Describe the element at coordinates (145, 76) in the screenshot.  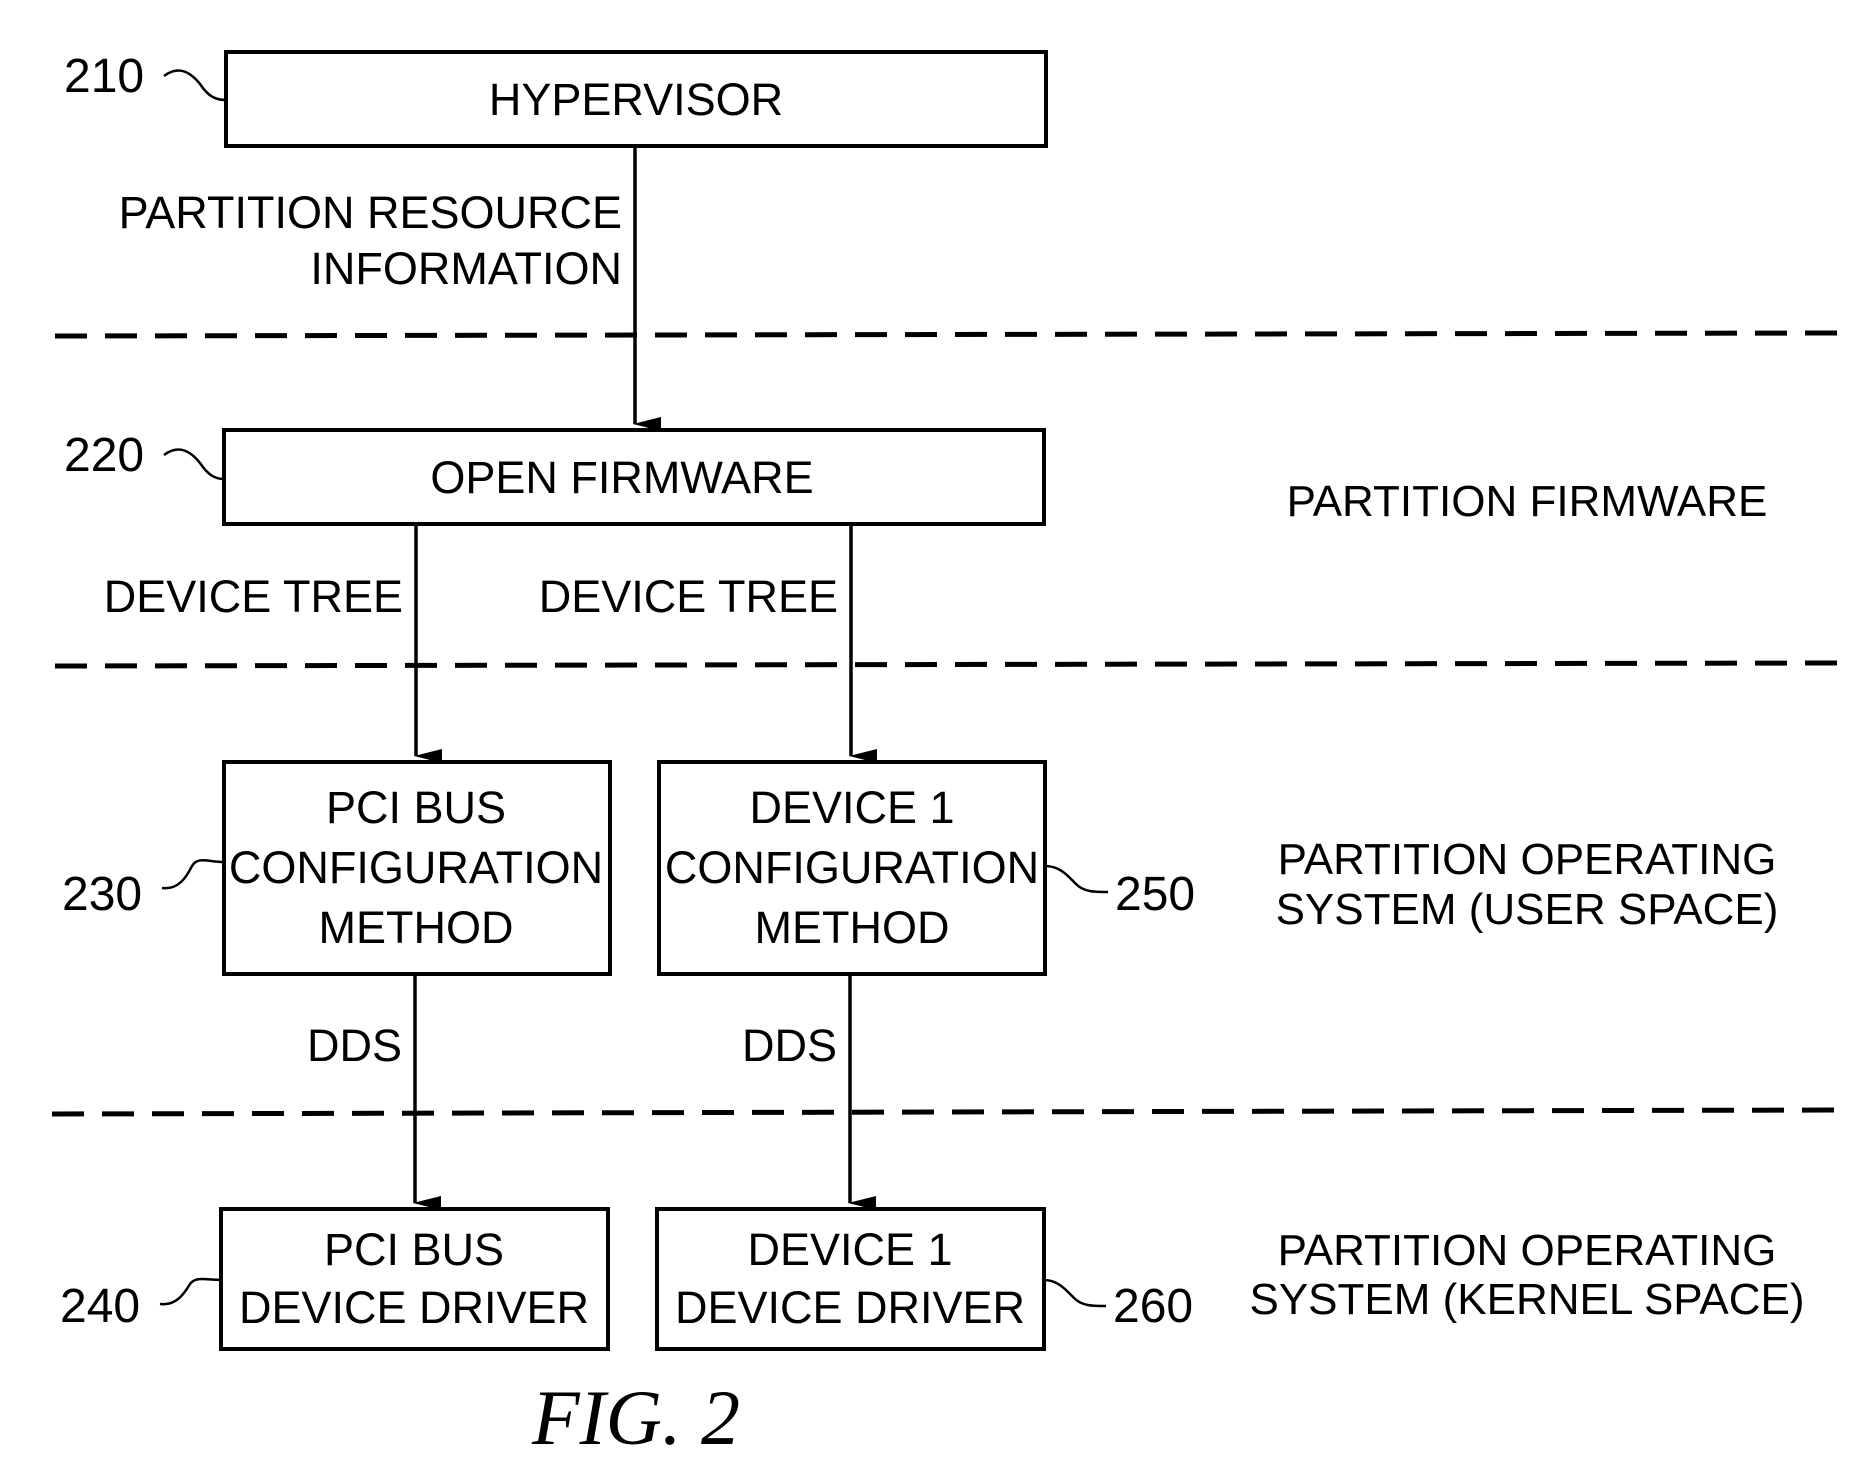
I see `ref-210: 210` at that location.